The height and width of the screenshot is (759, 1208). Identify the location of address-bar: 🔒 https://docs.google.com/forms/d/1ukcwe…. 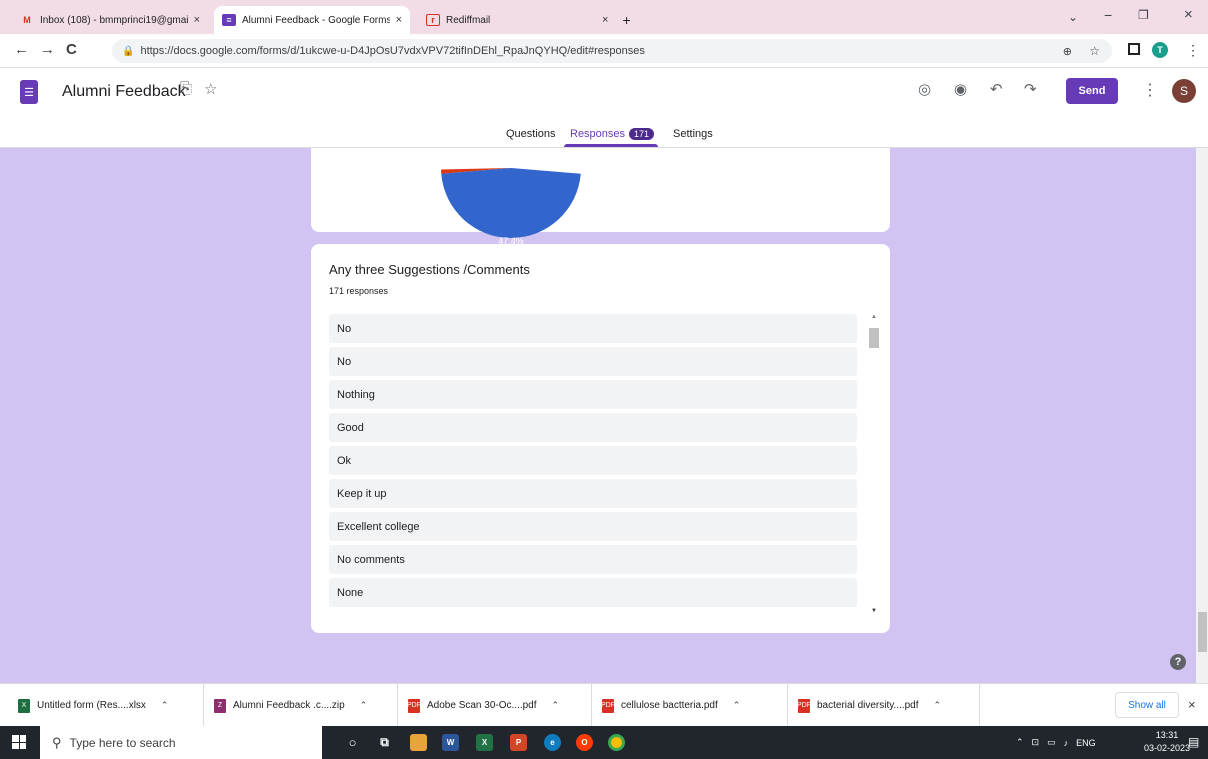
(612, 51).